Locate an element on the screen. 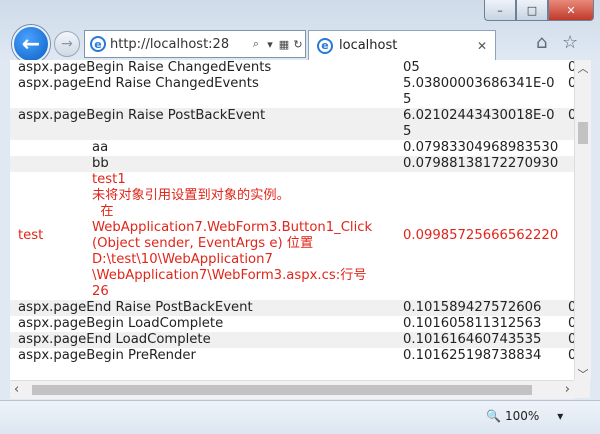 This screenshot has width=600, height=434. scroll-corner is located at coordinates (582, 389).